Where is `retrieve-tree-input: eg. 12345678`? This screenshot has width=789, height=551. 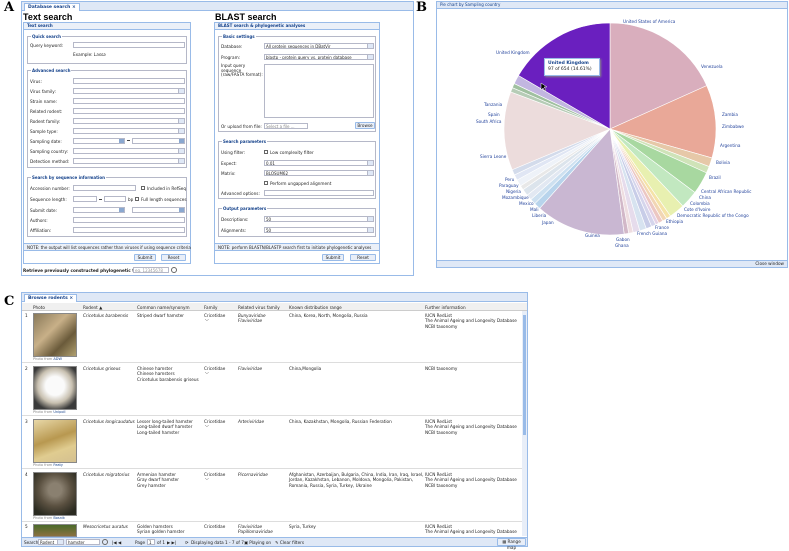
retrieve-tree-input: eg. 12345678 is located at coordinates (151, 270).